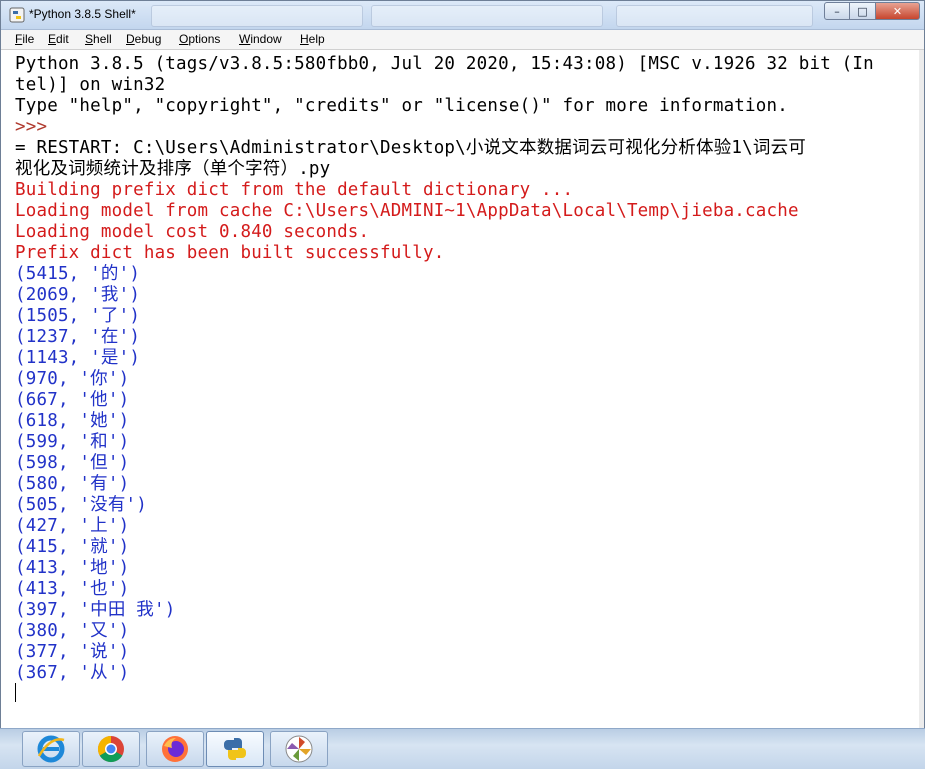 The height and width of the screenshot is (769, 925). What do you see at coordinates (173, 169) in the screenshot?
I see `restart-line: 视化及词频统计及排序（单个字符）.py` at bounding box center [173, 169].